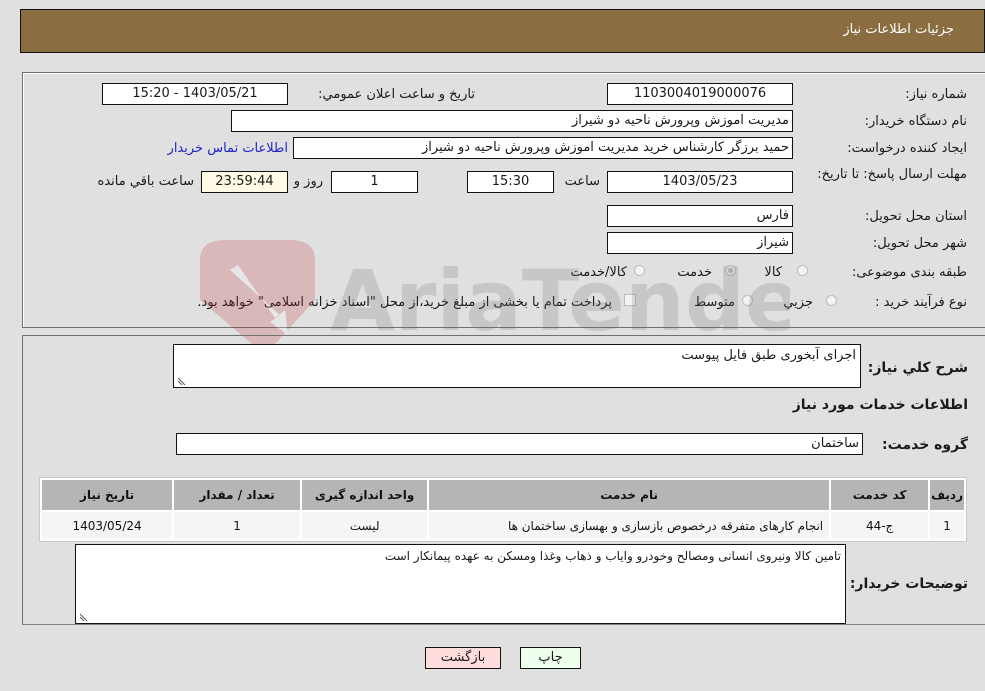  Describe the element at coordinates (773, 272) in the screenshot. I see `category-option-goods: کالا` at that location.